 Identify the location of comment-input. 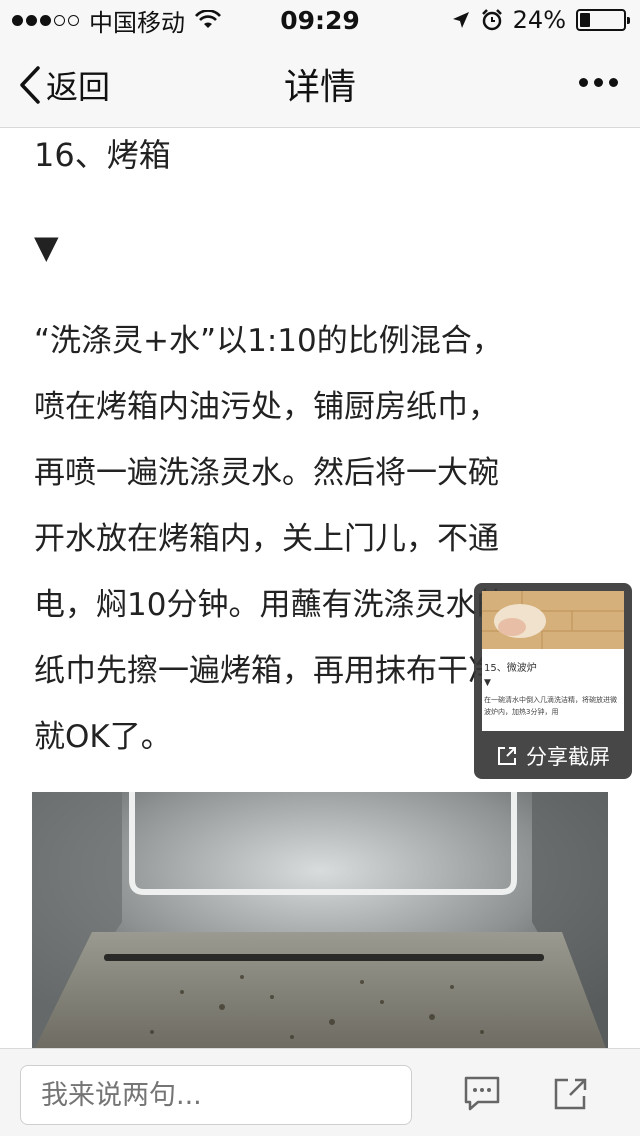
(216, 1095).